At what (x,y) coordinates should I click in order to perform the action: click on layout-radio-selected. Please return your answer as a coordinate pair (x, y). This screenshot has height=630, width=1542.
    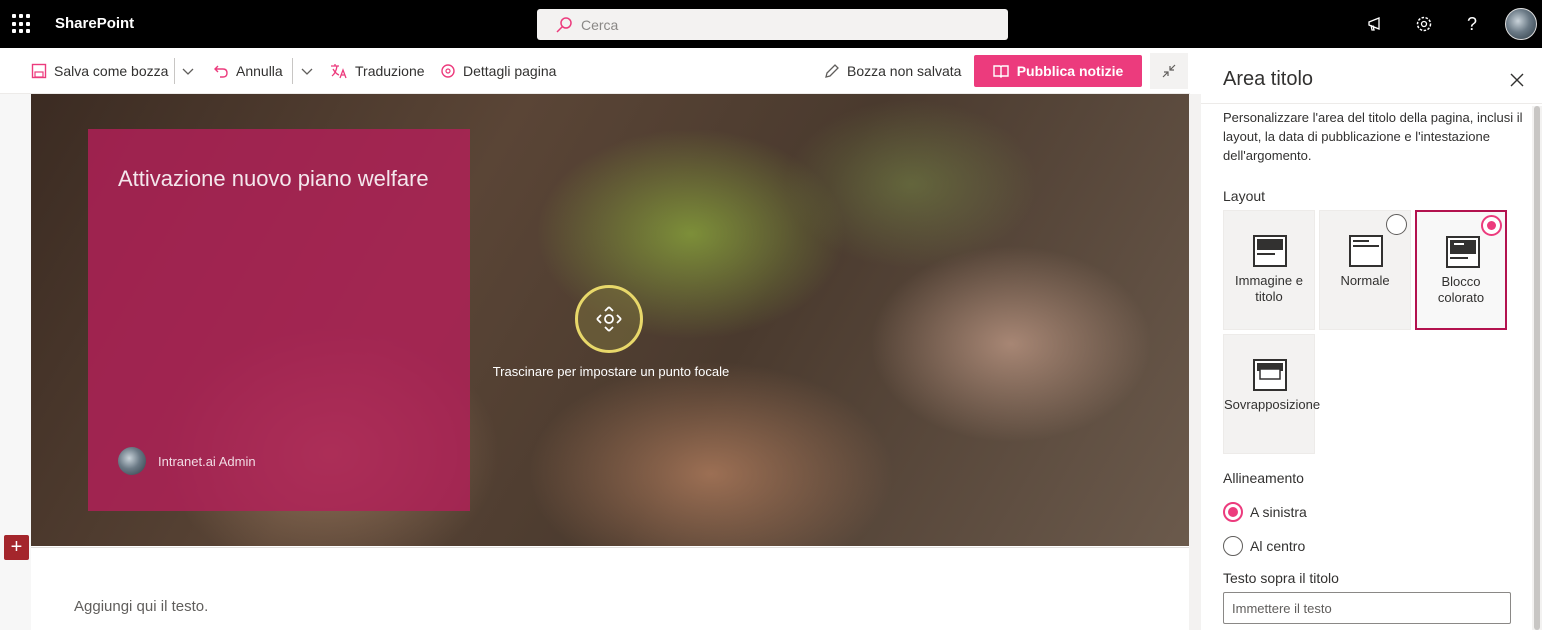
    Looking at the image, I should click on (1491, 225).